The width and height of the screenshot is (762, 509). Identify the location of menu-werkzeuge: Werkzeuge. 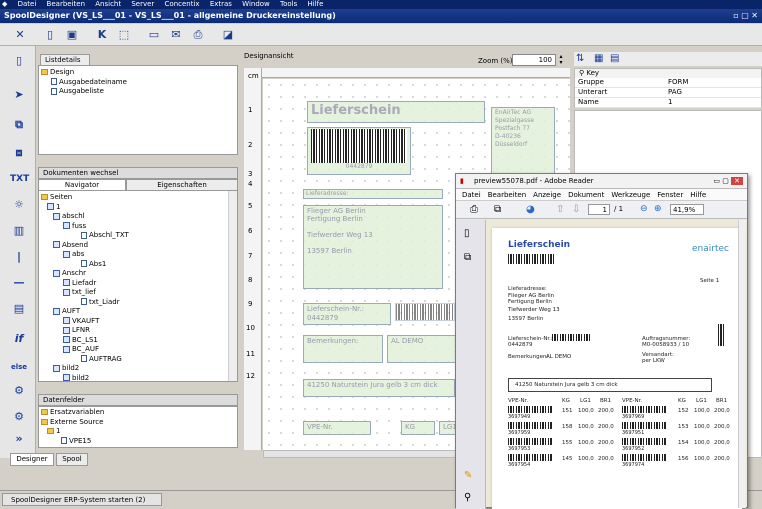
(630, 195).